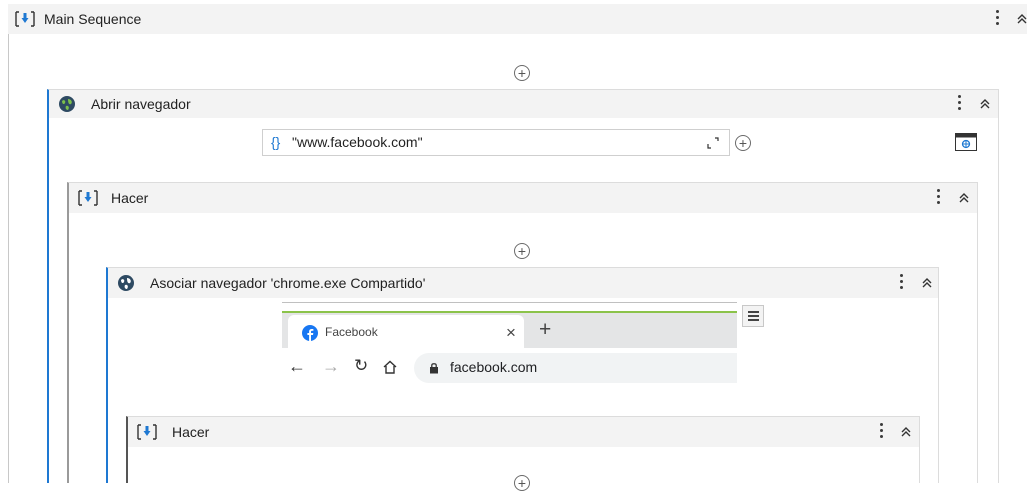 The image size is (1027, 491). I want to click on asociar-navegador-collapse-icon, so click(927, 283).